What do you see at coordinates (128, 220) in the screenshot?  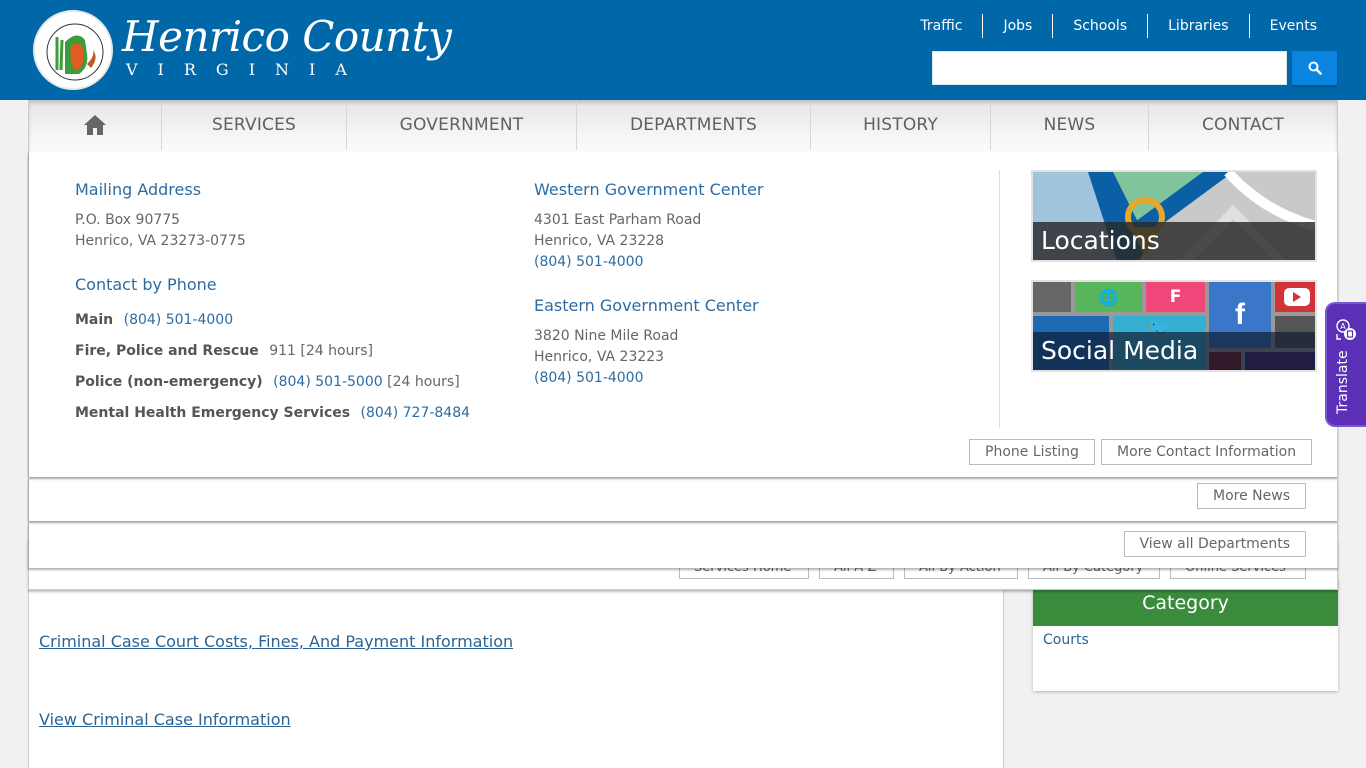 I see `mailing-line-1: P.O. Box 90775` at bounding box center [128, 220].